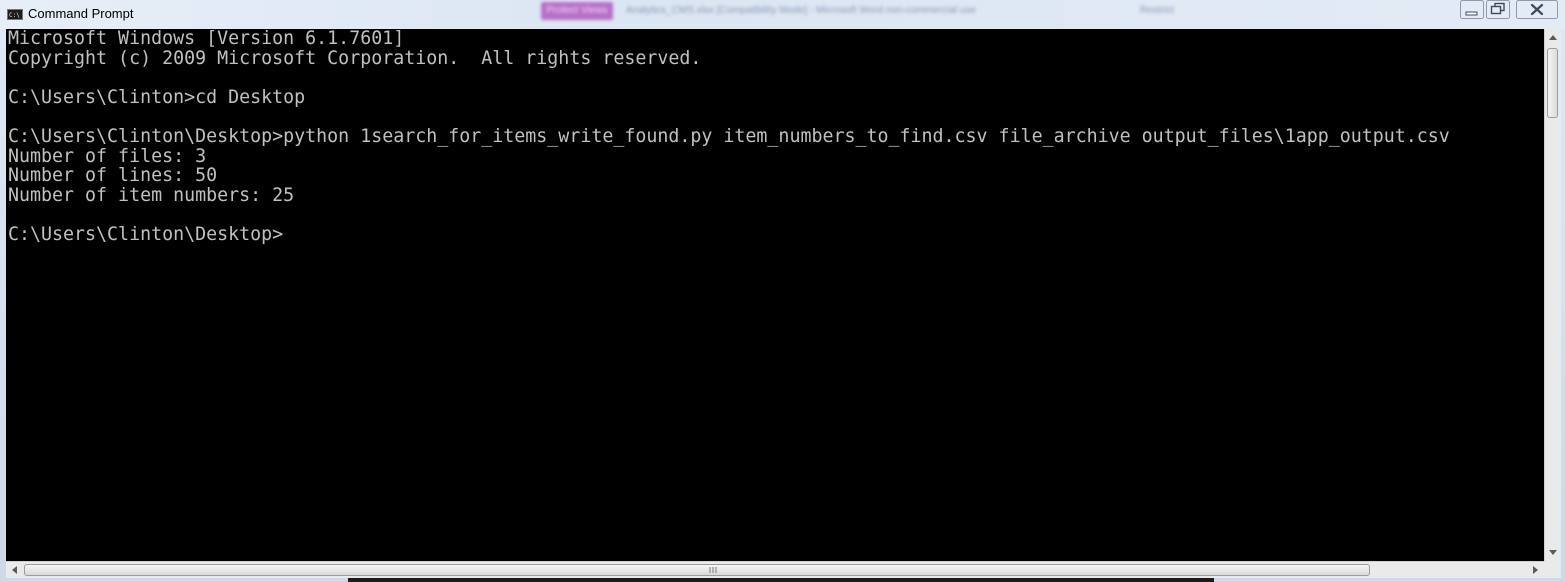 Image resolution: width=1565 pixels, height=582 pixels. What do you see at coordinates (14, 570) in the screenshot?
I see `scroll-left-arrow` at bounding box center [14, 570].